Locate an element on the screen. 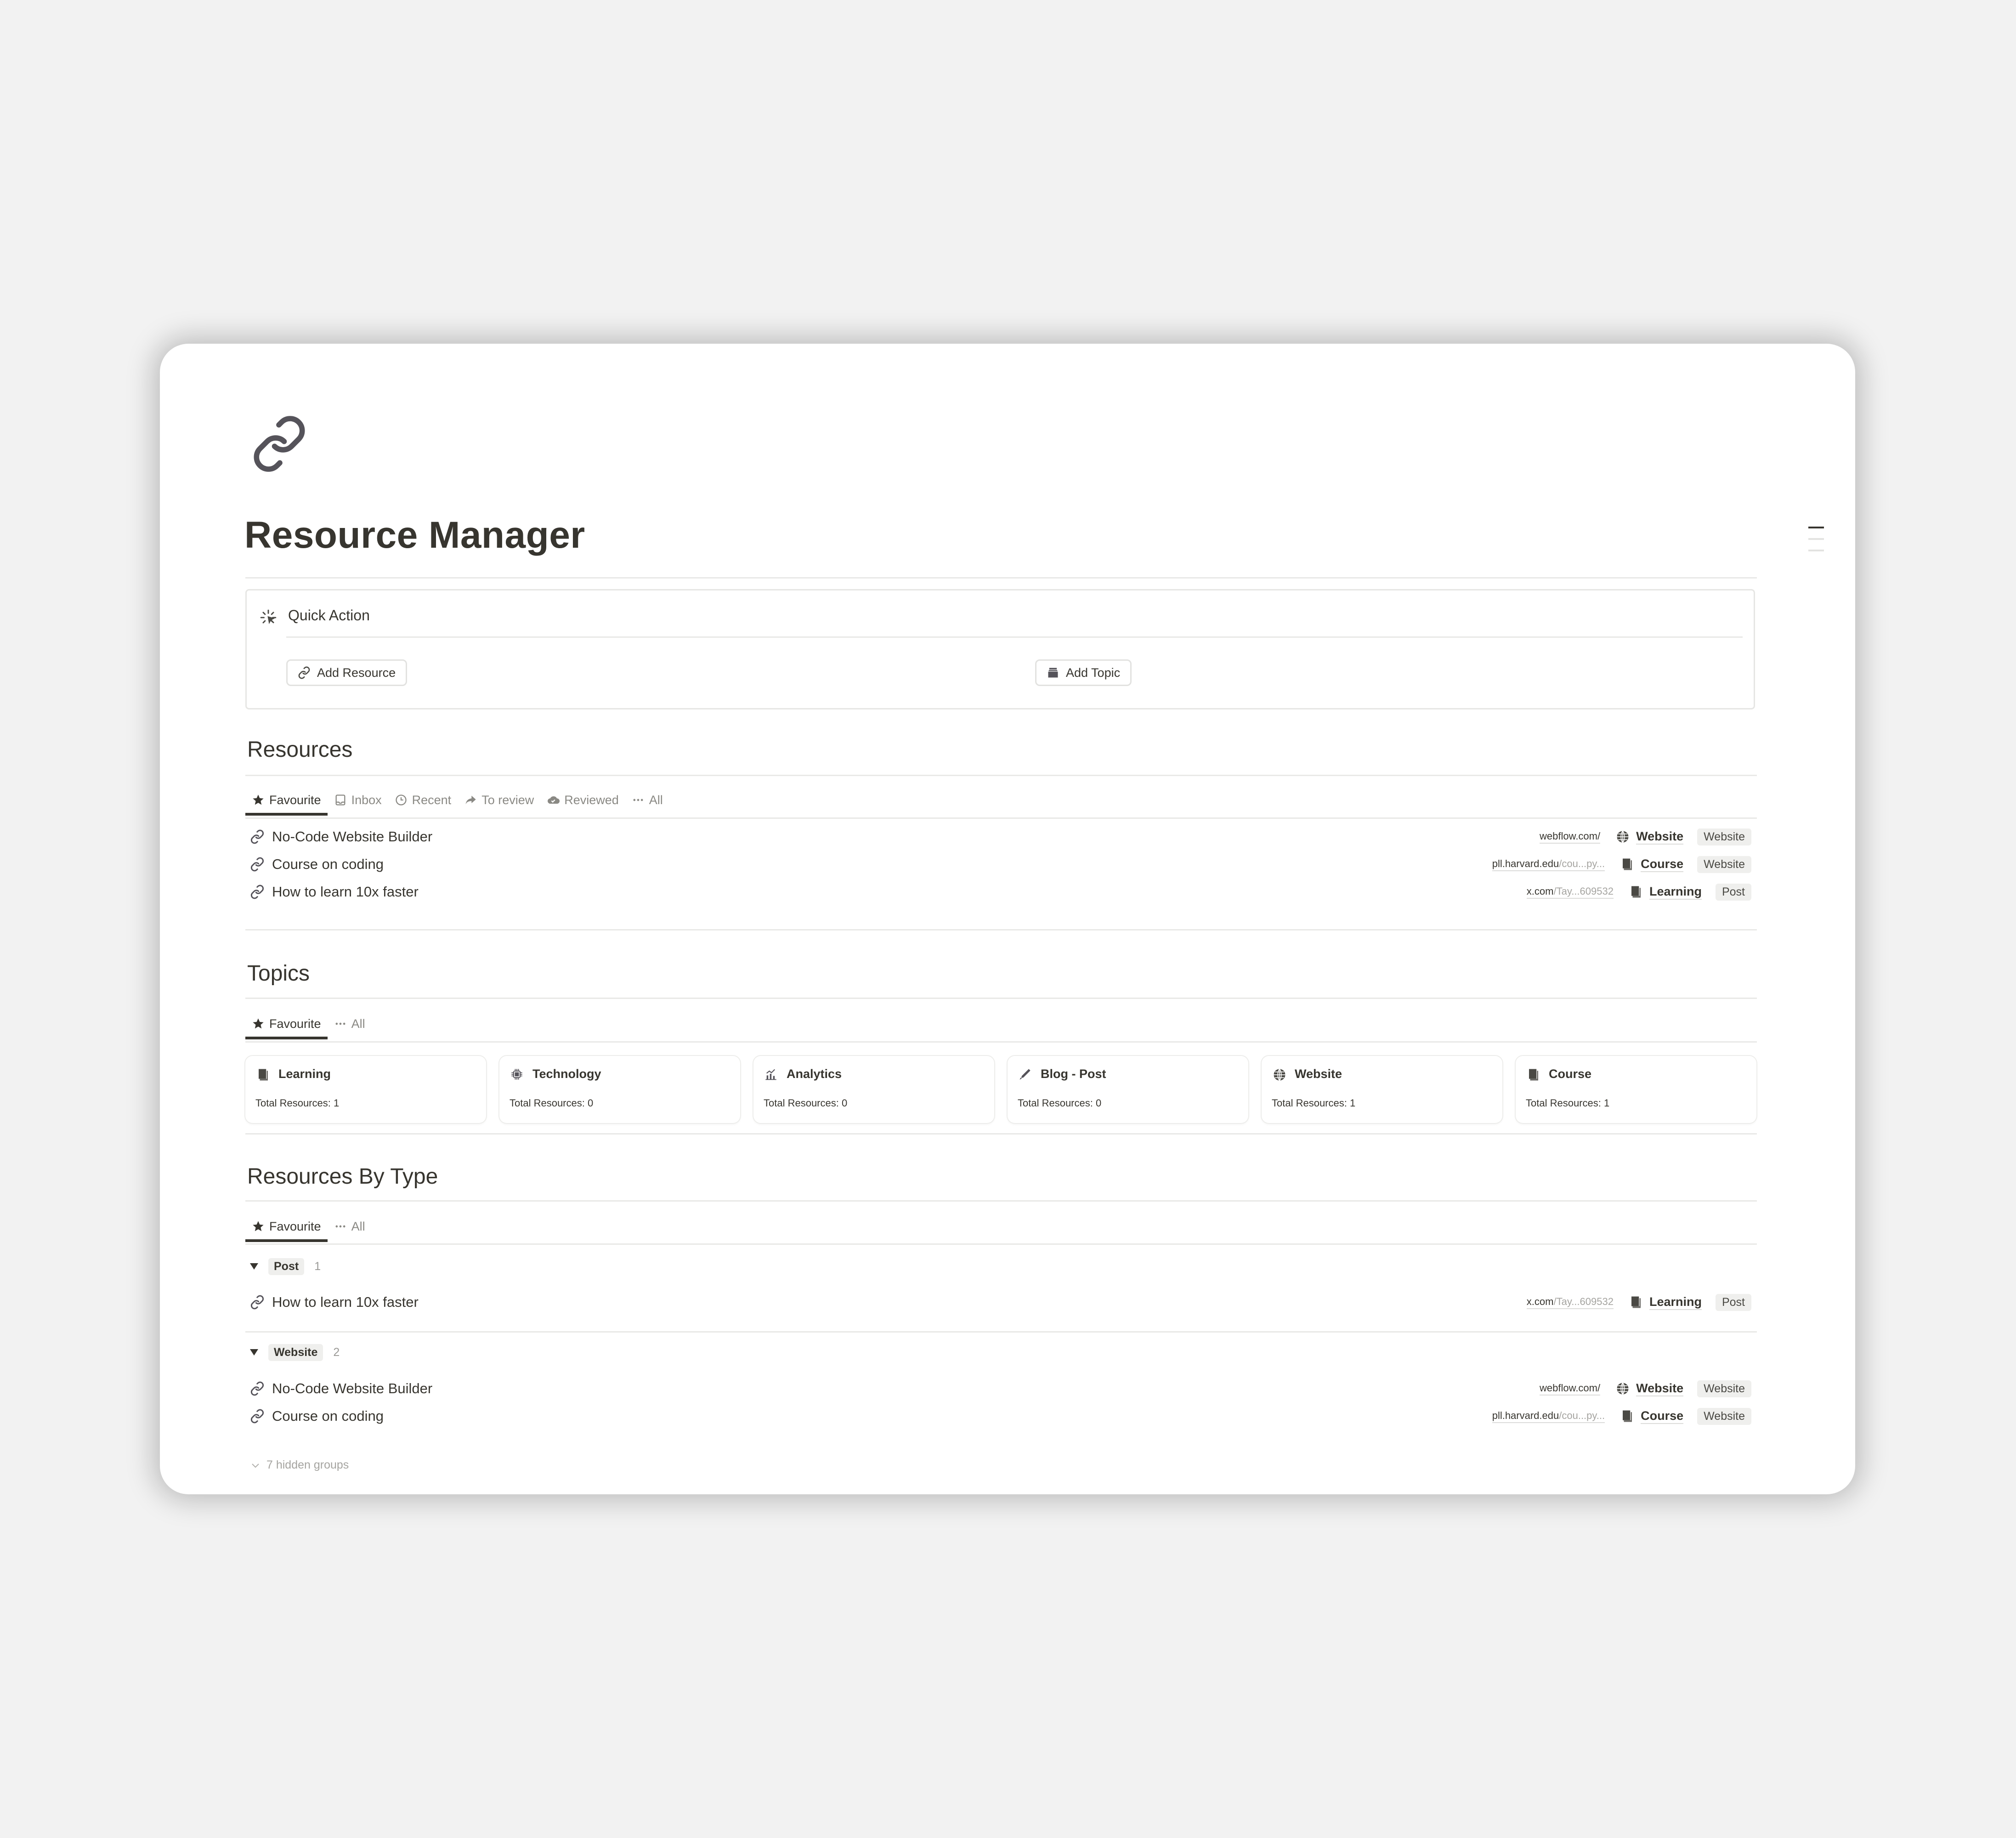 The width and height of the screenshot is (2016, 1838). group-header-website: Website 2 is located at coordinates (295, 1352).